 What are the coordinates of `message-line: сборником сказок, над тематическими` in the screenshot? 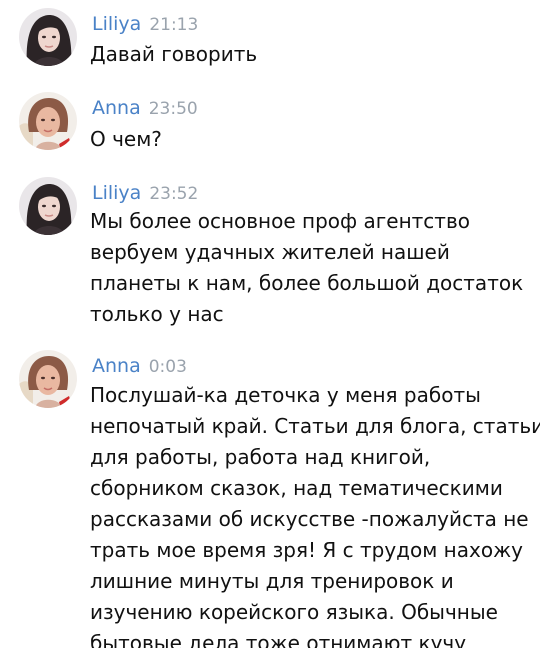 It's located at (296, 488).